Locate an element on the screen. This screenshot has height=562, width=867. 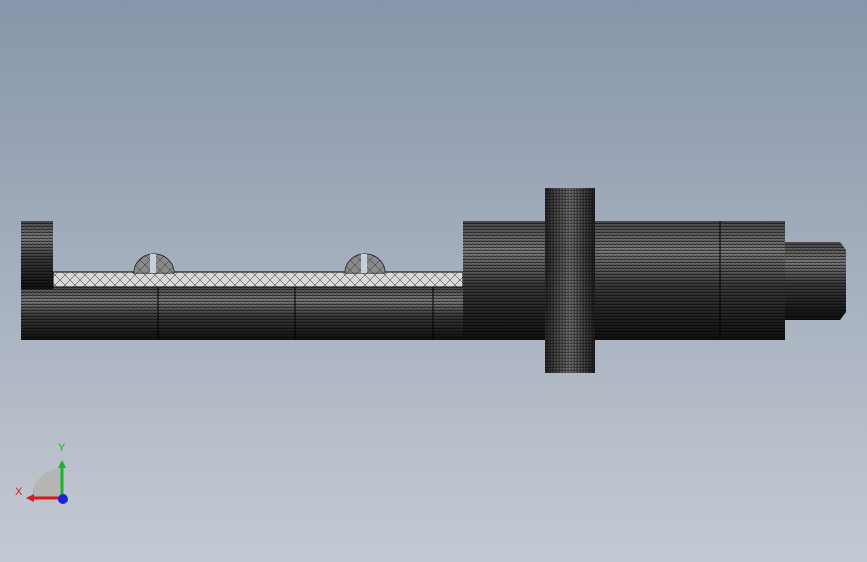
triad-y-label: Y is located at coordinates (62, 448).